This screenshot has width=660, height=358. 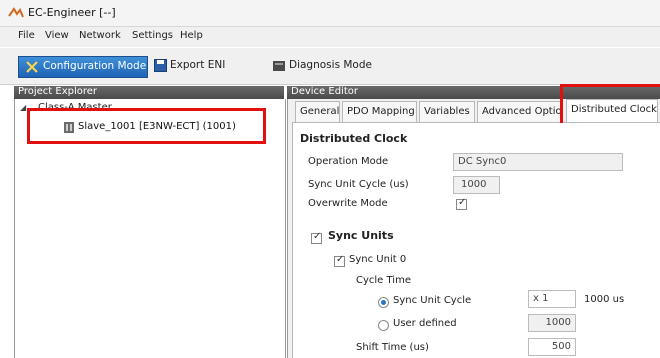 I want to click on cycle-multiplier-value: x 1, so click(x=541, y=298).